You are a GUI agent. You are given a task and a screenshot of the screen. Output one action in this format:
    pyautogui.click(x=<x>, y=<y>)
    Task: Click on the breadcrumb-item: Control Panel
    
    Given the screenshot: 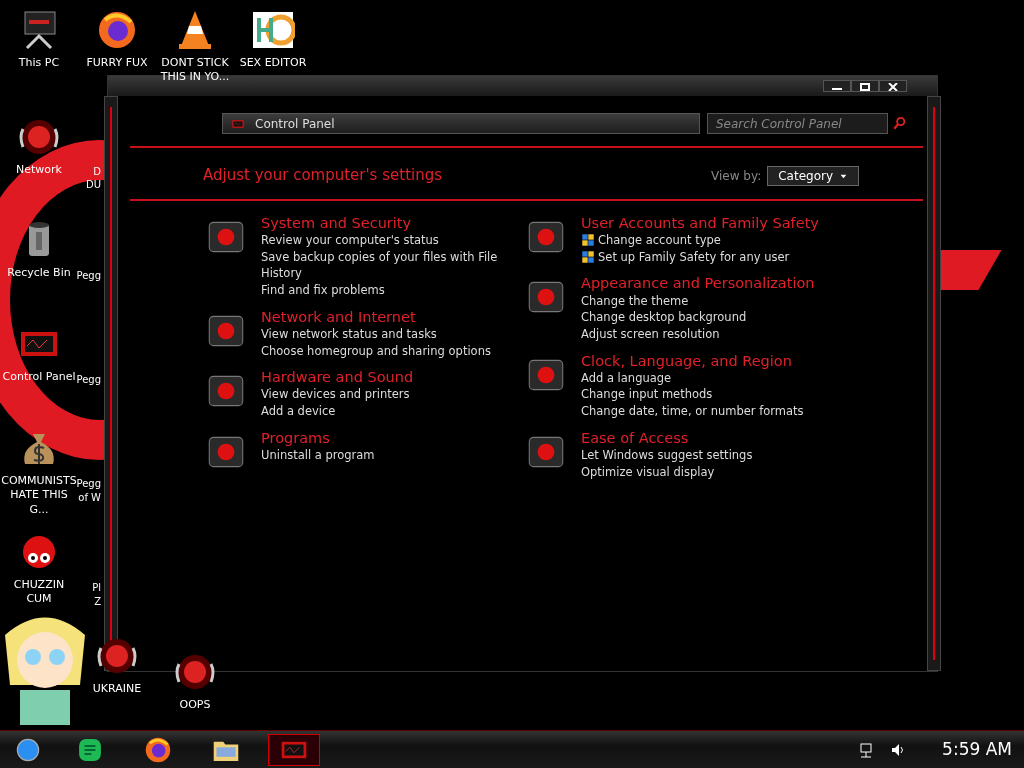 What is the action you would take?
    pyautogui.click(x=295, y=123)
    